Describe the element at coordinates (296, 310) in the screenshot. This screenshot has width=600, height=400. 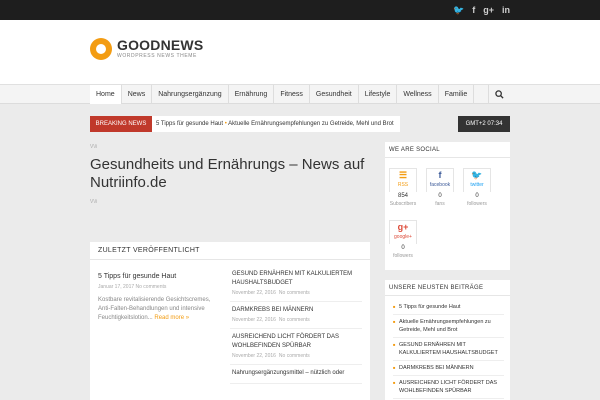
I see `post-title: DARMKREBS BEI MÄNNERN` at that location.